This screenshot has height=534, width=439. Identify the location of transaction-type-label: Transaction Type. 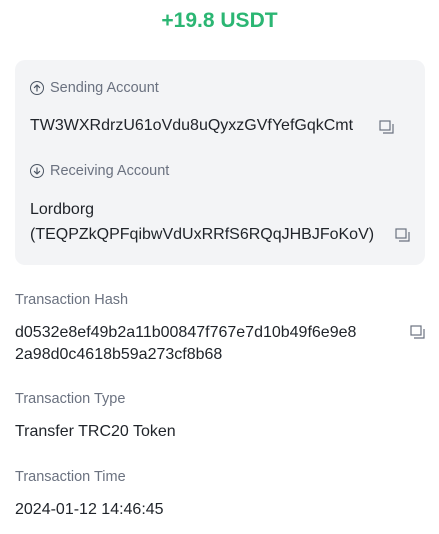
(70, 399).